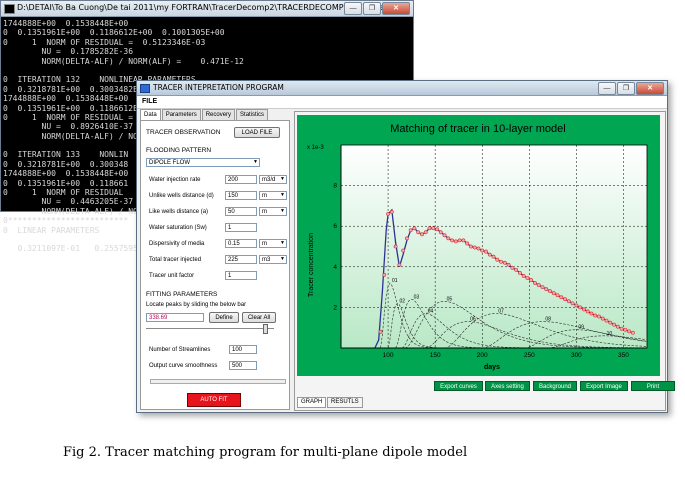 Image resolution: width=685 pixels, height=493 pixels. I want to click on unit-select: m3/d ▼, so click(273, 179).